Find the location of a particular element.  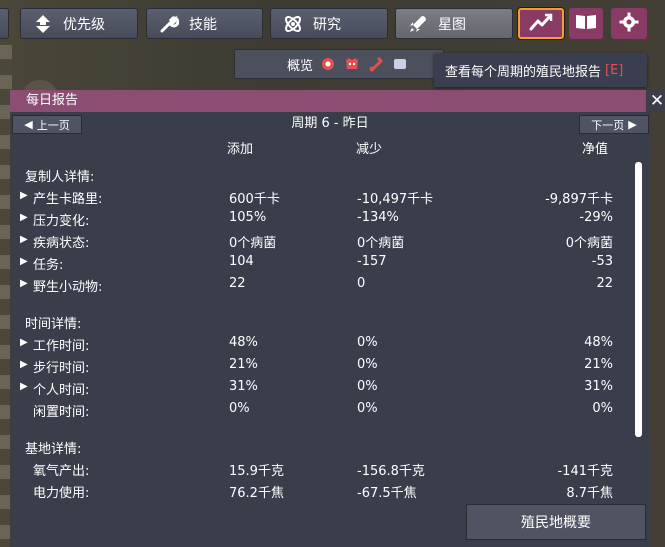

row-subtract-value: 0 is located at coordinates (361, 283).